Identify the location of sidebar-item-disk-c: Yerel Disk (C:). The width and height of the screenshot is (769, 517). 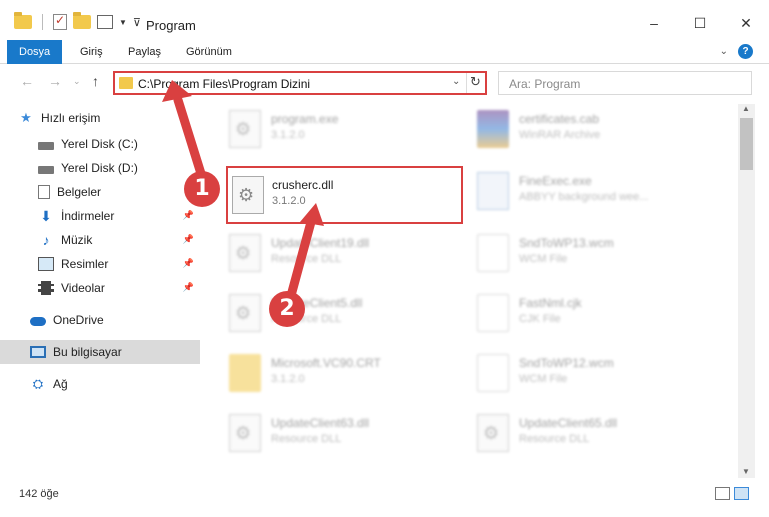
(100, 144).